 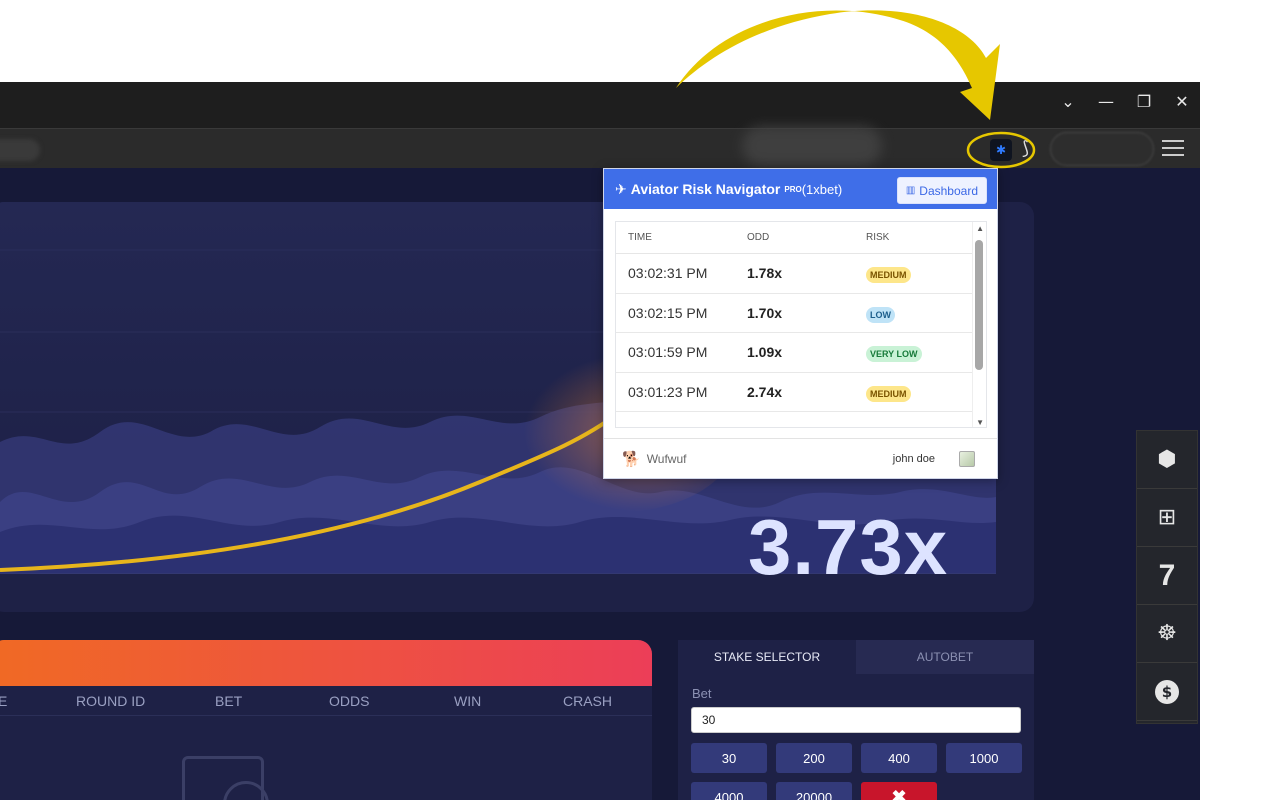 What do you see at coordinates (758, 237) in the screenshot?
I see `column-odd: ODD` at bounding box center [758, 237].